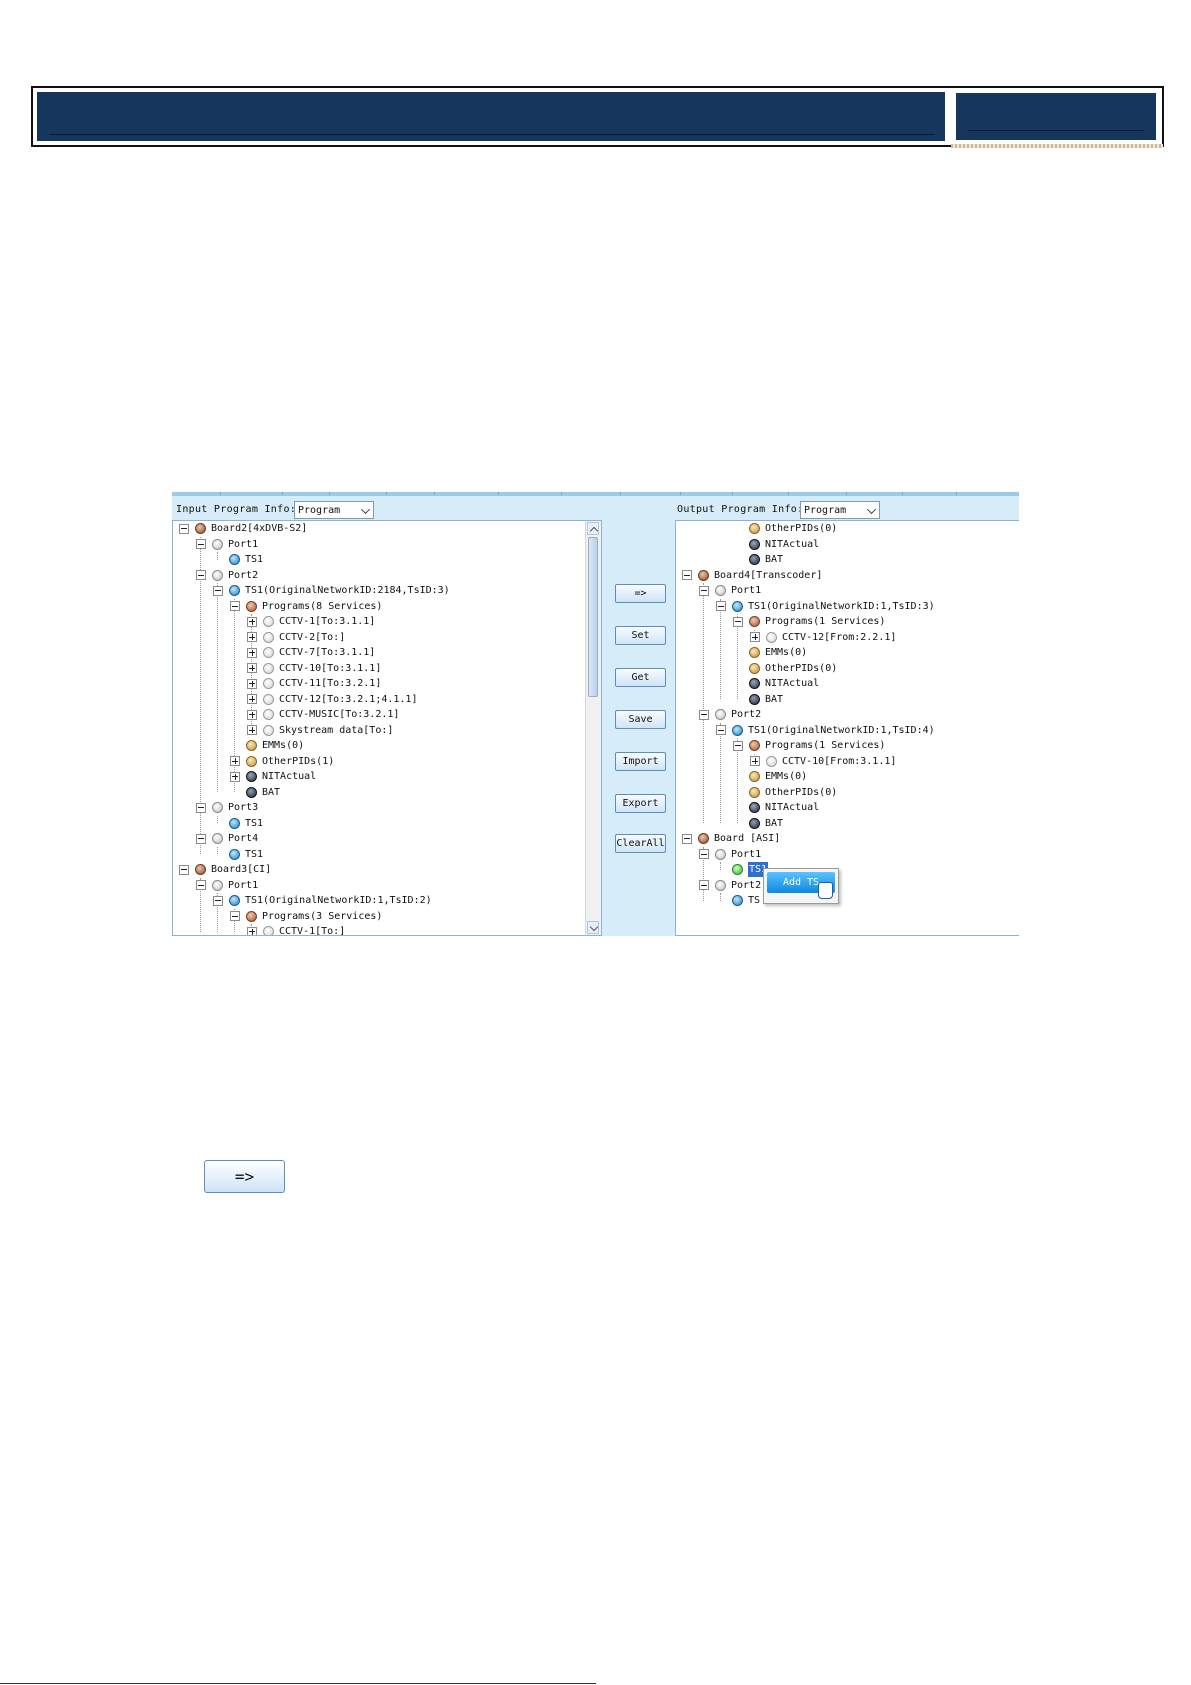 Image resolution: width=1191 pixels, height=1685 pixels. What do you see at coordinates (640, 593) in the screenshot?
I see `map-program-button: =>` at bounding box center [640, 593].